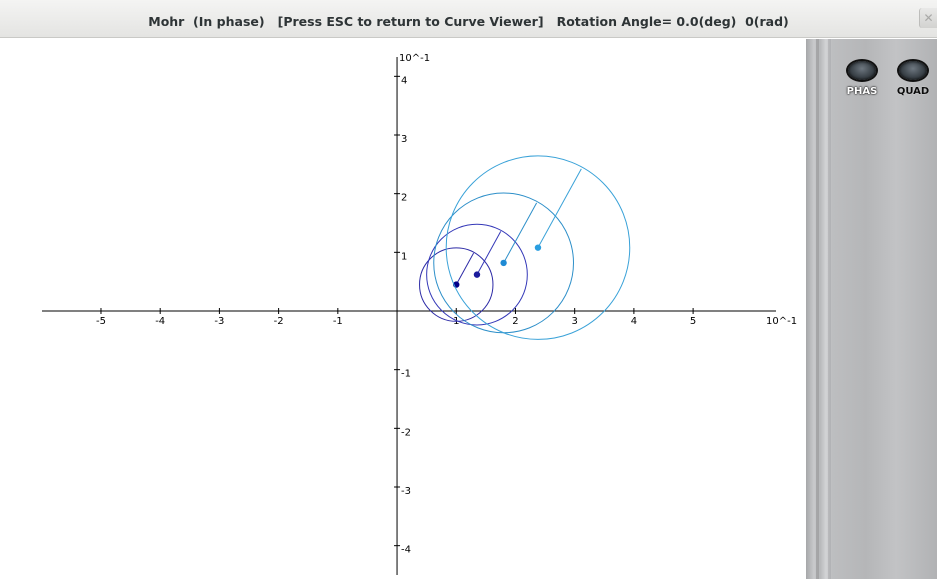  Describe the element at coordinates (404, 198) in the screenshot. I see `y-tick-label: 2` at that location.